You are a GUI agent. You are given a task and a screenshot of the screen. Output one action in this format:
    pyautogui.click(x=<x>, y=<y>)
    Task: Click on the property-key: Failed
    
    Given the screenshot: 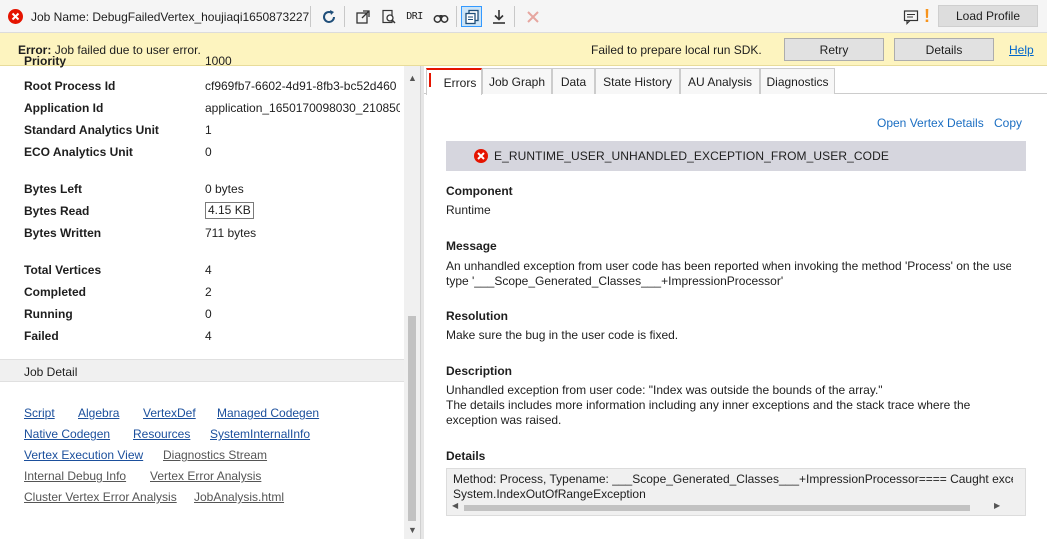 What is the action you would take?
    pyautogui.click(x=41, y=336)
    